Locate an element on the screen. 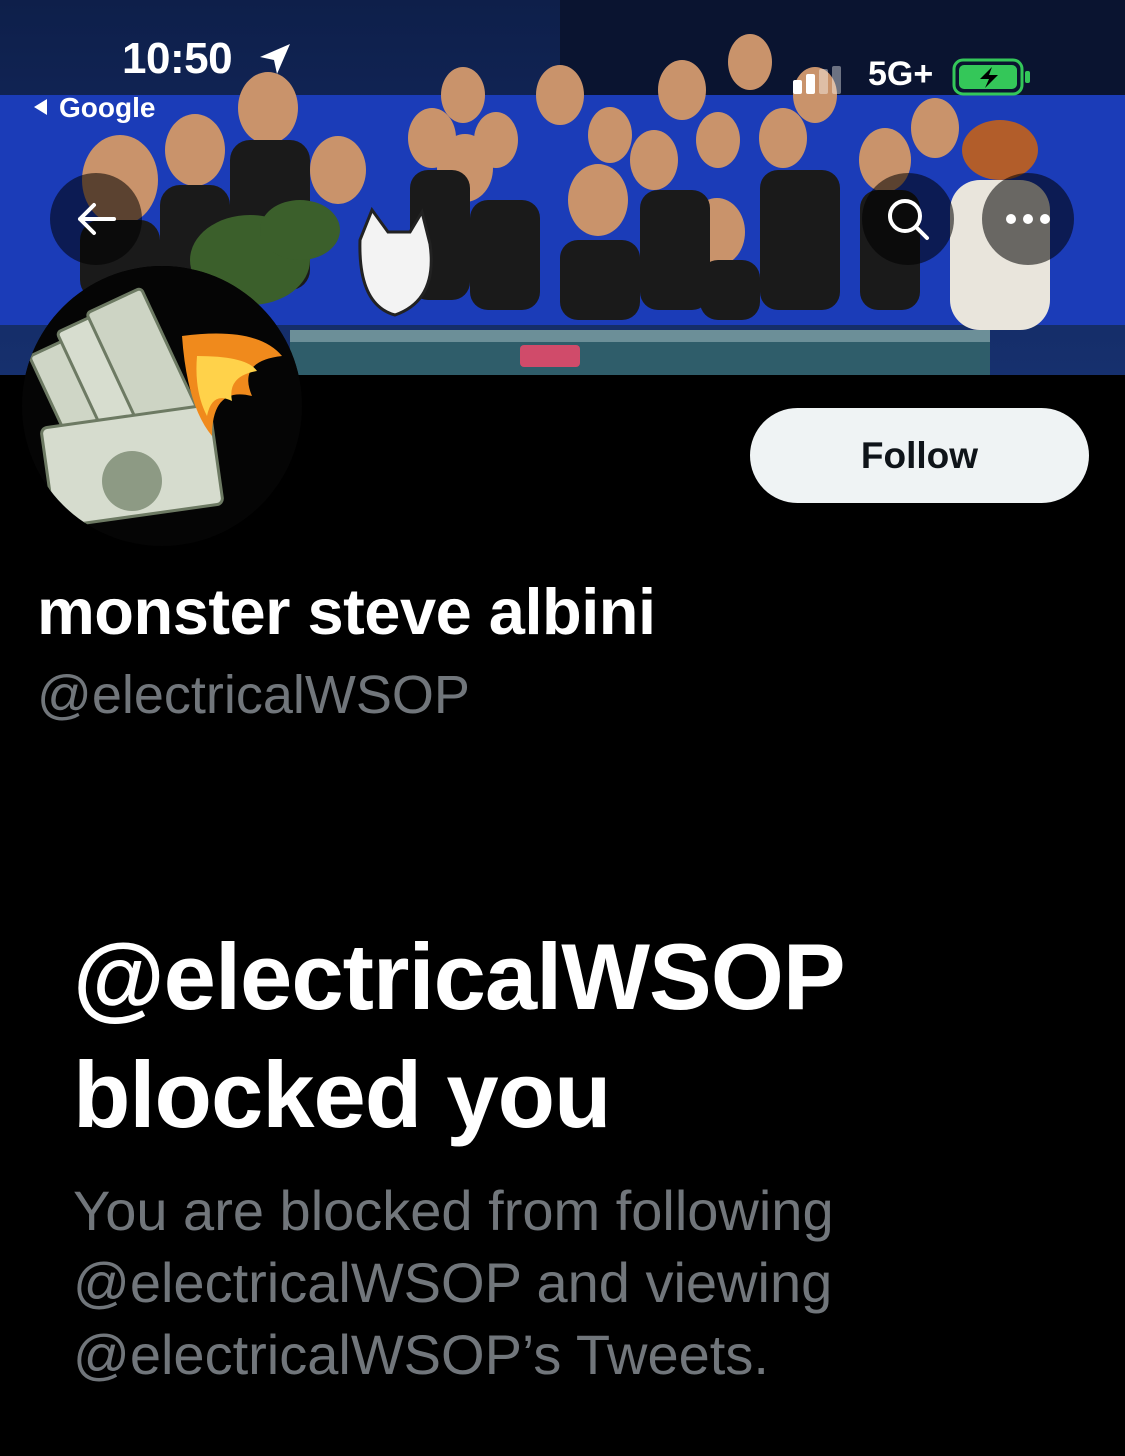 The height and width of the screenshot is (1456, 1125). search-icon is located at coordinates (908, 219).